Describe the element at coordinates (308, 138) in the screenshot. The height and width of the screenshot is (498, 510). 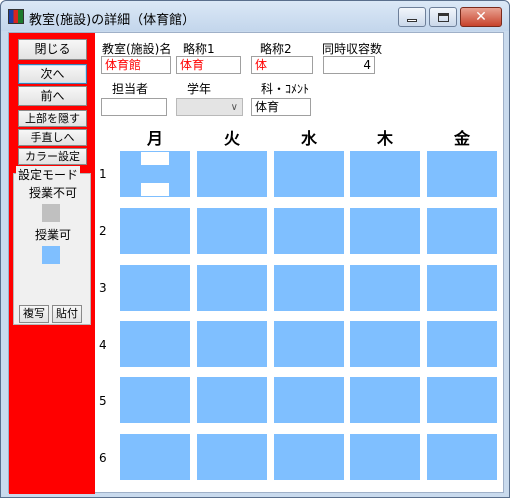
I see `day-header-wed: 水` at that location.